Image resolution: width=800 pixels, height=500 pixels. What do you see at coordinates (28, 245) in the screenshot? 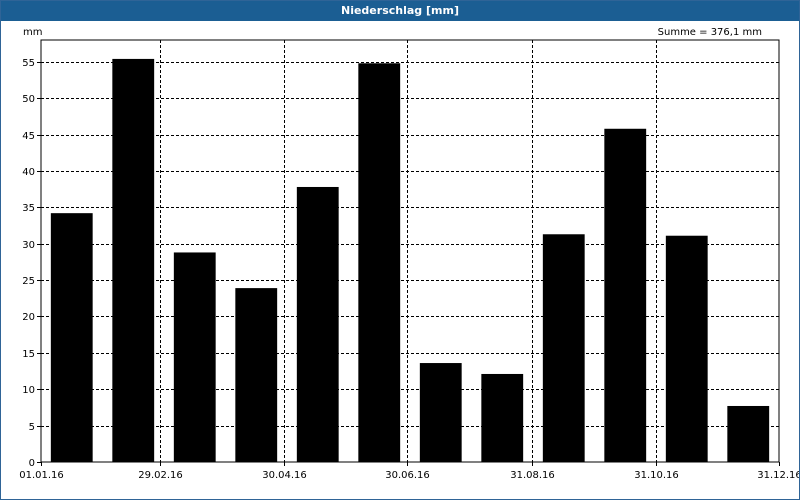
I see `y-tick-label: 30` at bounding box center [28, 245].